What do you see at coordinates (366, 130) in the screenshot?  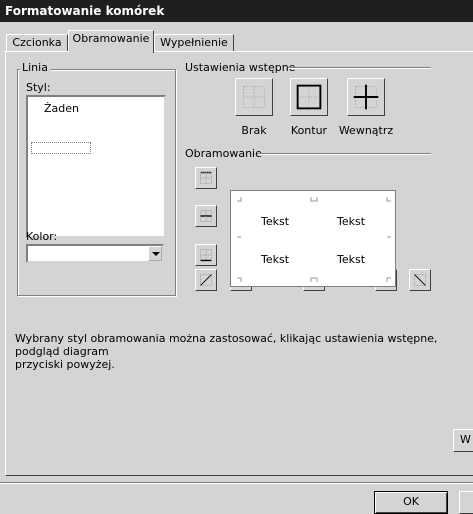 I see `preset-inside-label: Wewnątrz` at bounding box center [366, 130].